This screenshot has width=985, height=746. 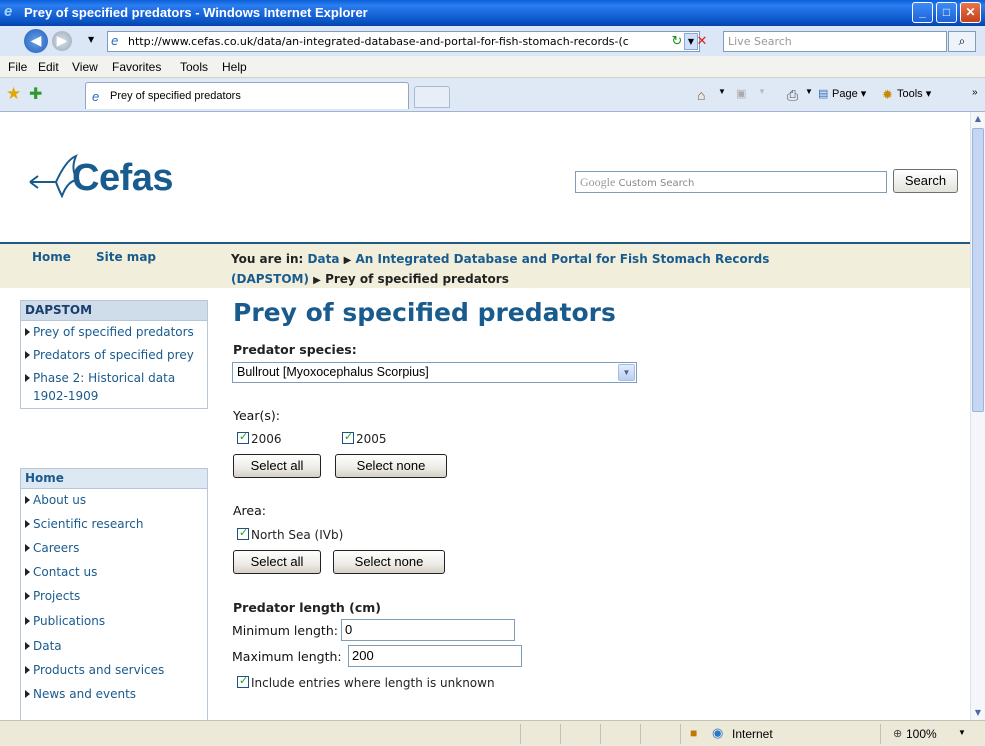 What do you see at coordinates (978, 119) in the screenshot?
I see `scroll-up-icon: ▲` at bounding box center [978, 119].